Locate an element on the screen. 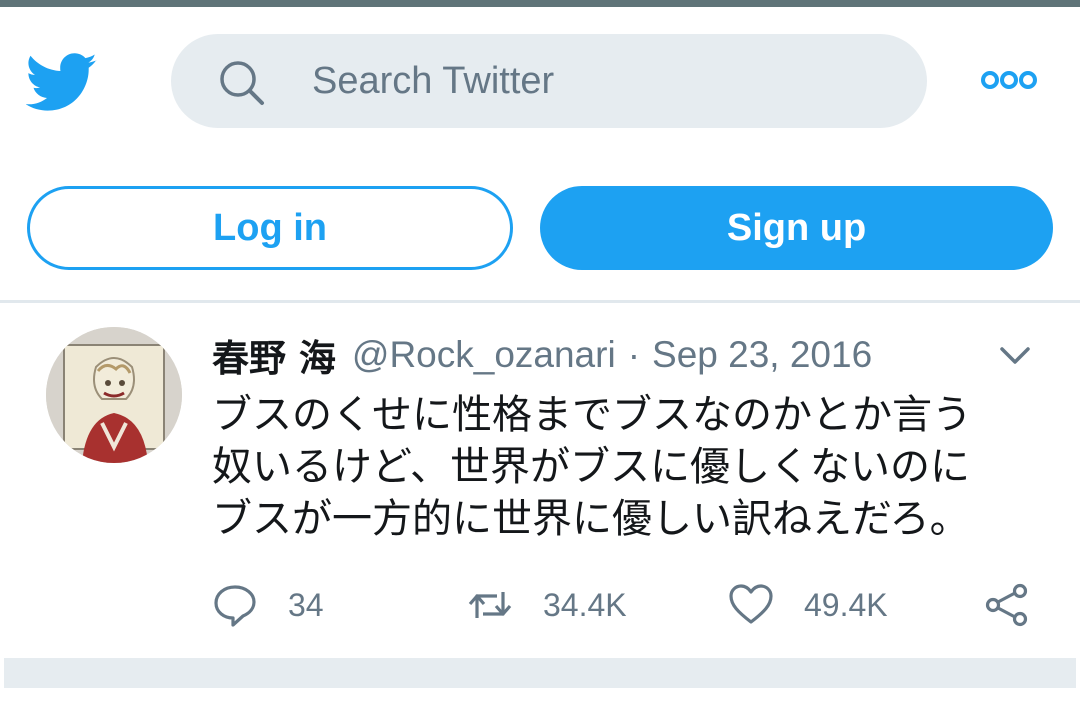 This screenshot has height=715, width=1080. retweet-count: 34.4K is located at coordinates (585, 604).